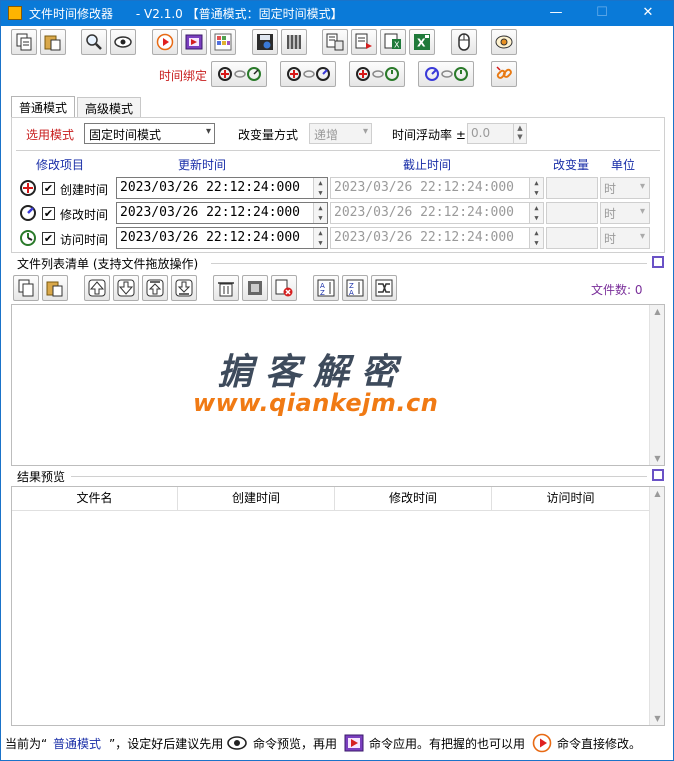 The image size is (674, 761). I want to click on copy-list-button, so click(335, 42).